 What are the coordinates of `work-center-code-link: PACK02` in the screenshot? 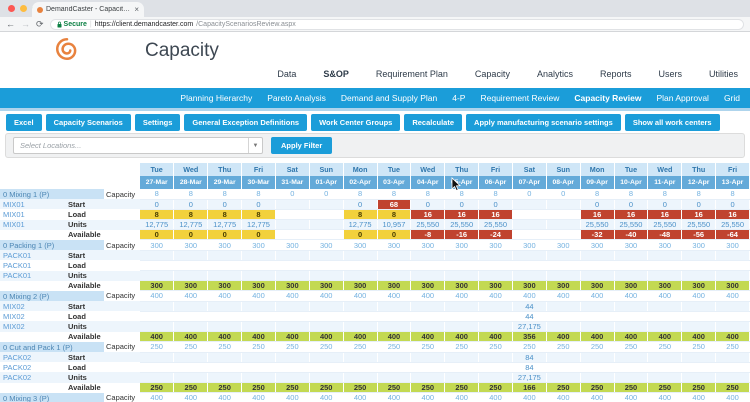 It's located at (33, 377).